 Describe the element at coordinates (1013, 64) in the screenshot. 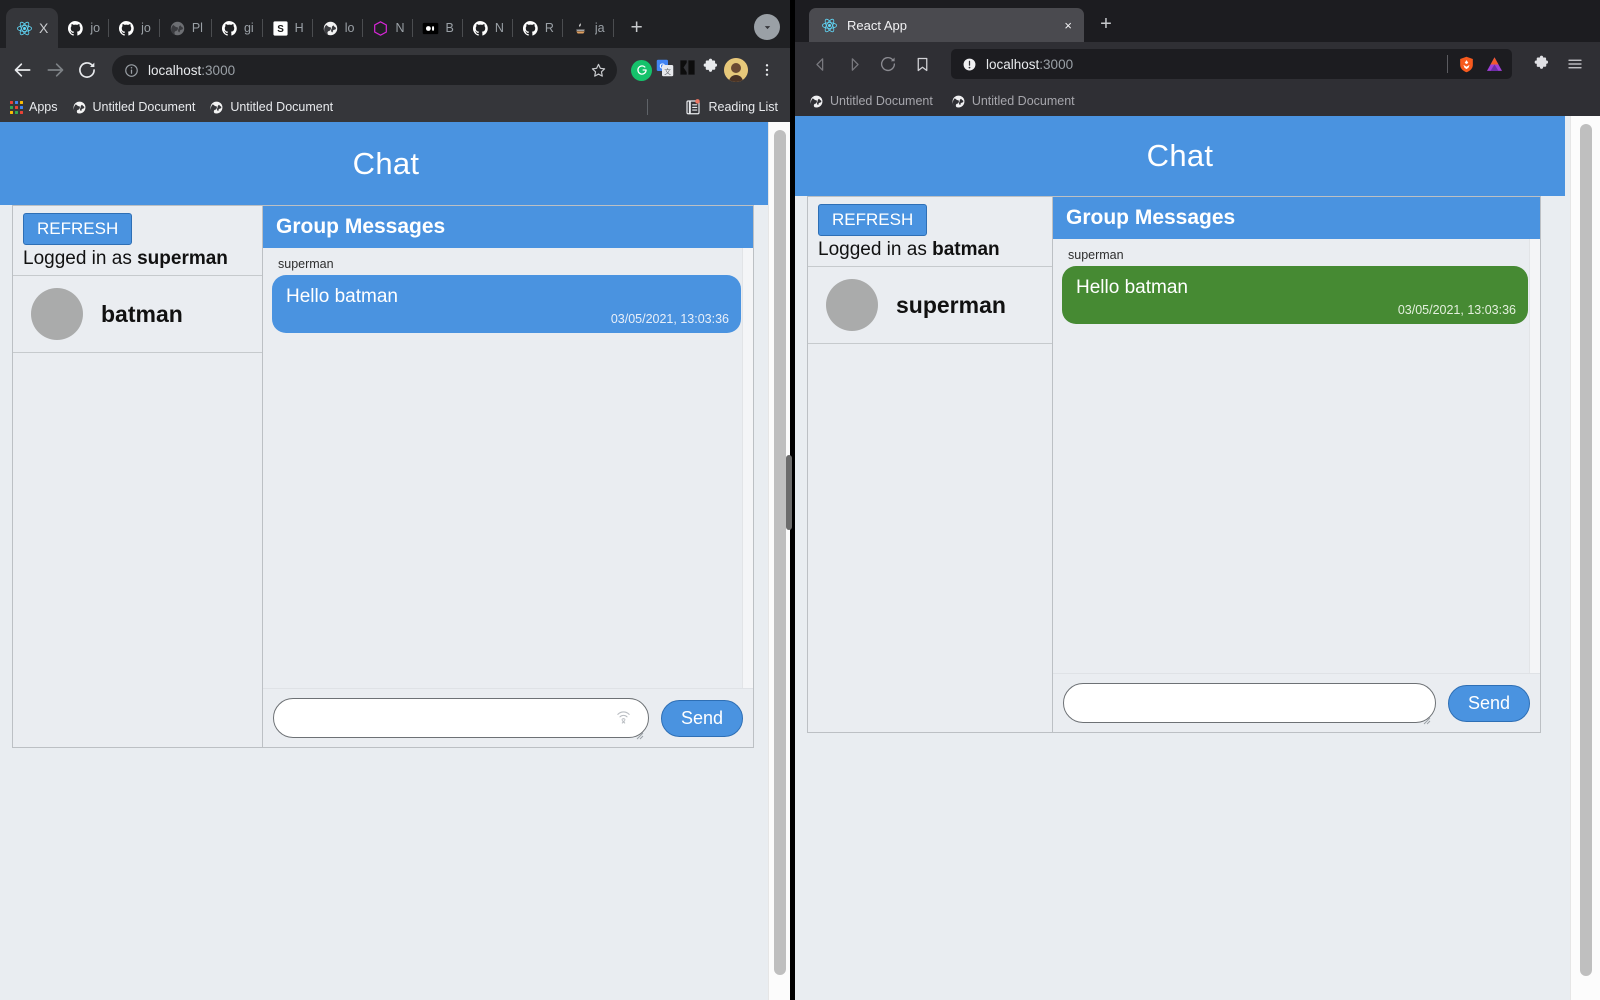

I see `url-host: localhost` at that location.